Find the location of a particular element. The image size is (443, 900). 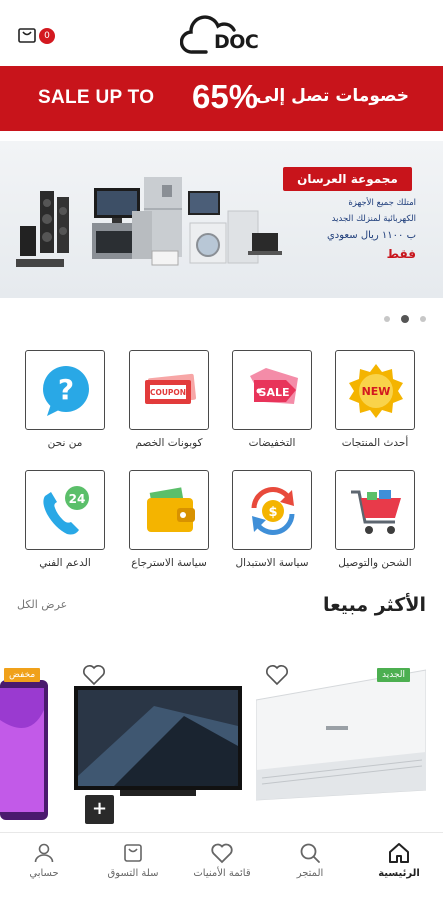

promo-arabic-text: خصومات تصل إلى is located at coordinates (332, 96).